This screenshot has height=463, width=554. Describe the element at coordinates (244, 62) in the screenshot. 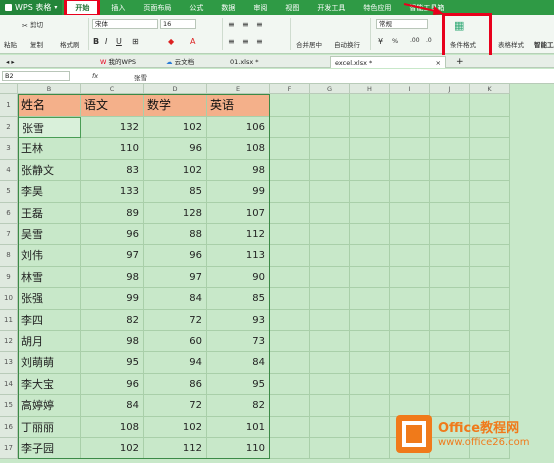

I see `tab-file-01: 01.xlsx *` at that location.